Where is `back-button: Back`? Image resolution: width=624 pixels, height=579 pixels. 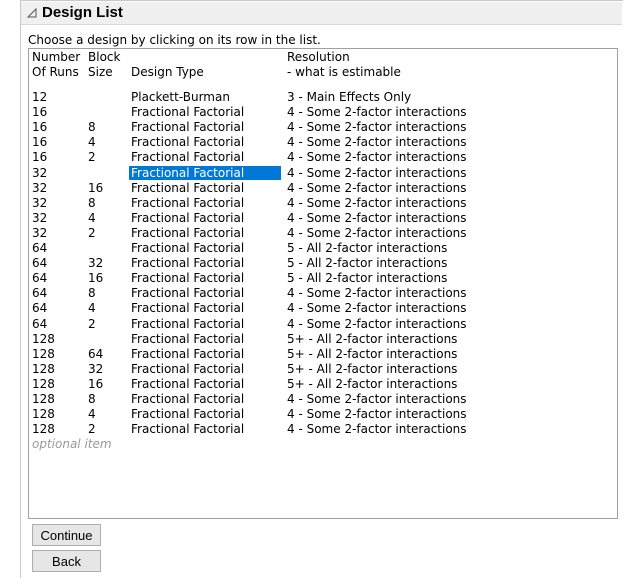 back-button: Back is located at coordinates (66, 561).